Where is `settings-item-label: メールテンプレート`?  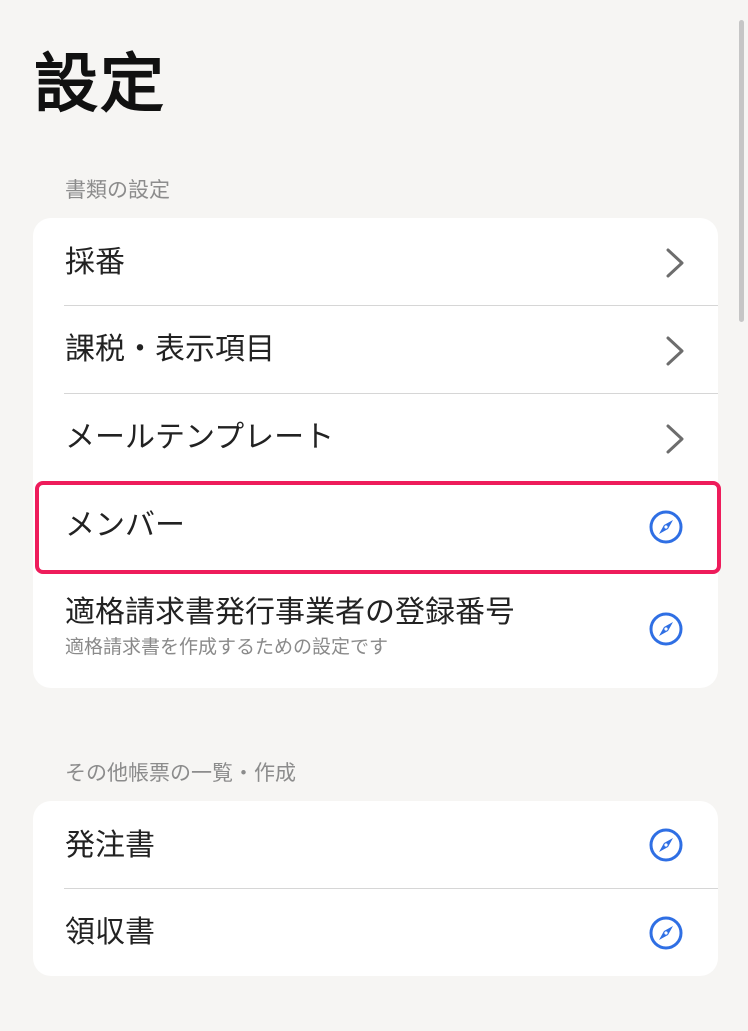 settings-item-label: メールテンプレート is located at coordinates (200, 437).